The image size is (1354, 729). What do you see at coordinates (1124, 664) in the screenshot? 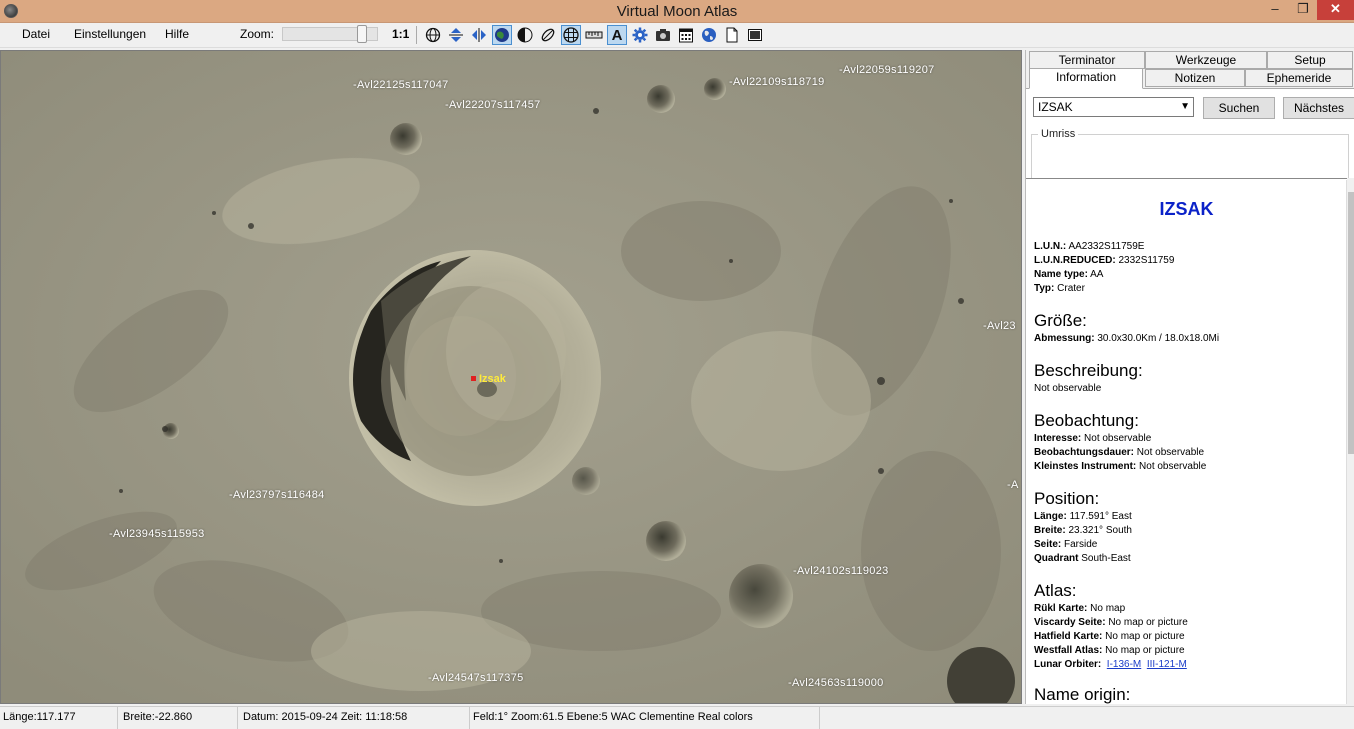
I see `orbiter-link-1: I-136-M` at bounding box center [1124, 664].